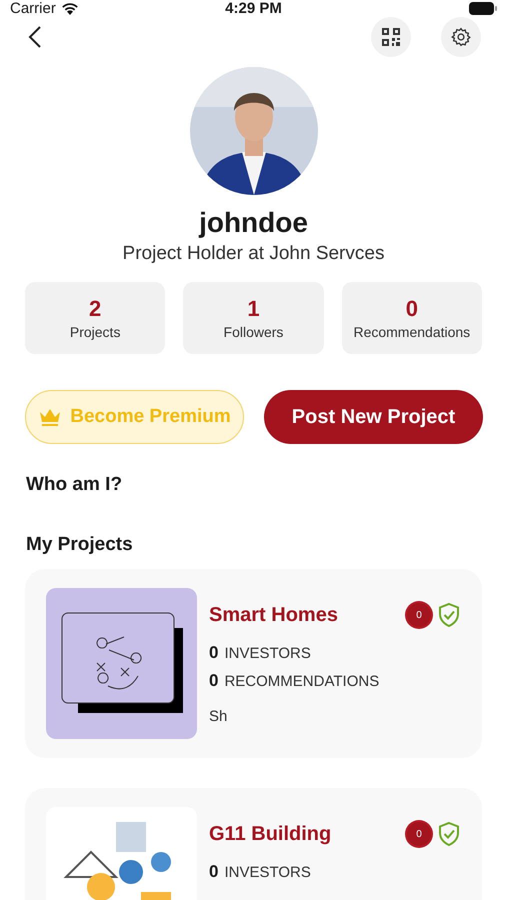  What do you see at coordinates (33, 8) in the screenshot?
I see `carrier-name: Carrier` at bounding box center [33, 8].